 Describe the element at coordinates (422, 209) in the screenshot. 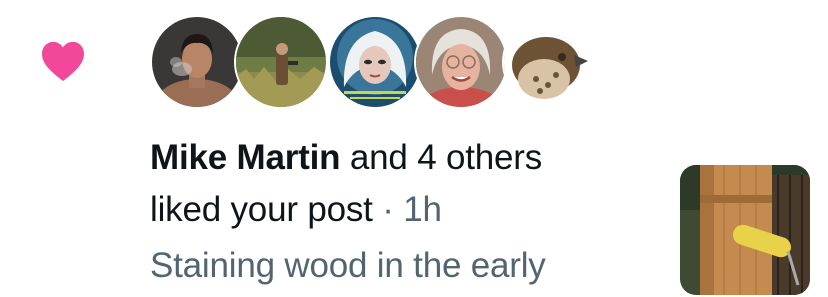

I see `timestamp: 1h` at that location.